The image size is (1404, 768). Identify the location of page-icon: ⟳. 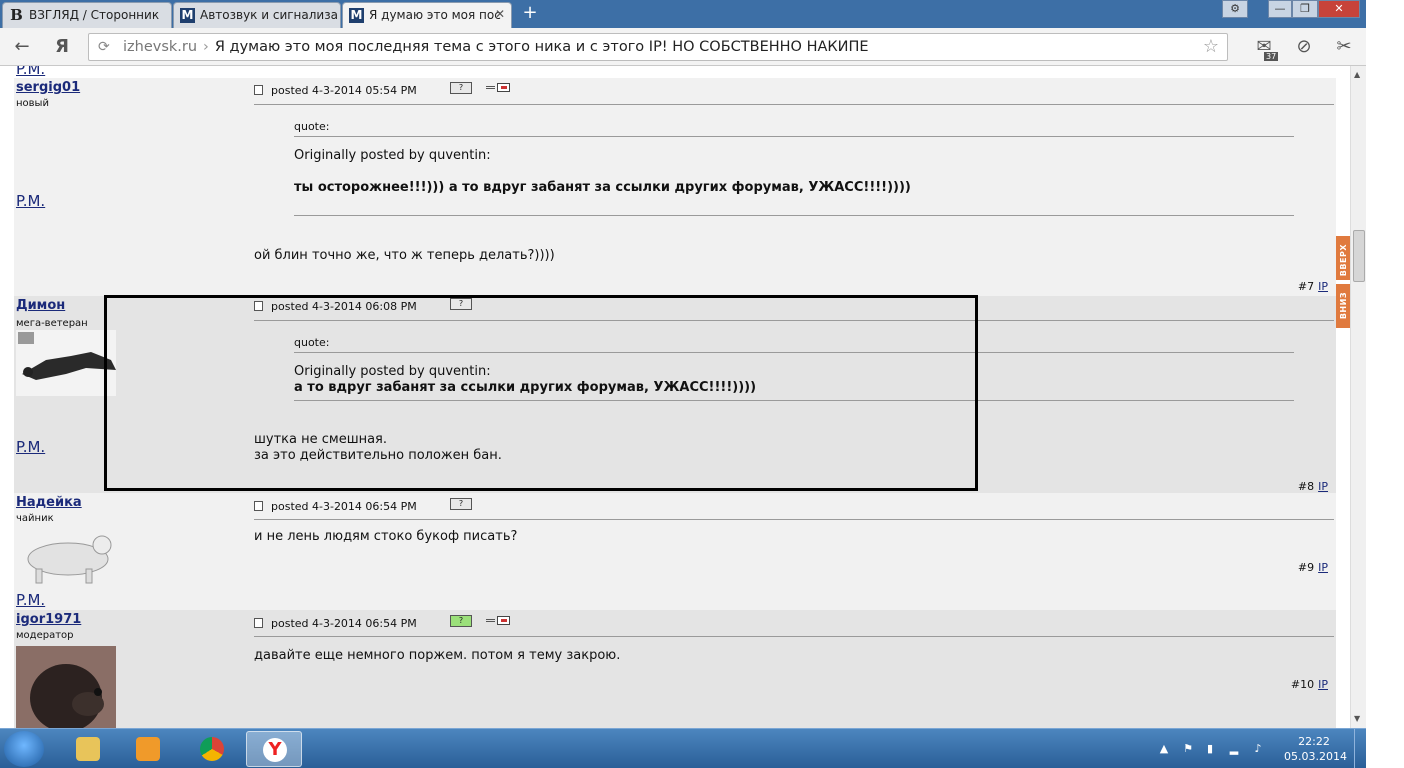
(104, 47).